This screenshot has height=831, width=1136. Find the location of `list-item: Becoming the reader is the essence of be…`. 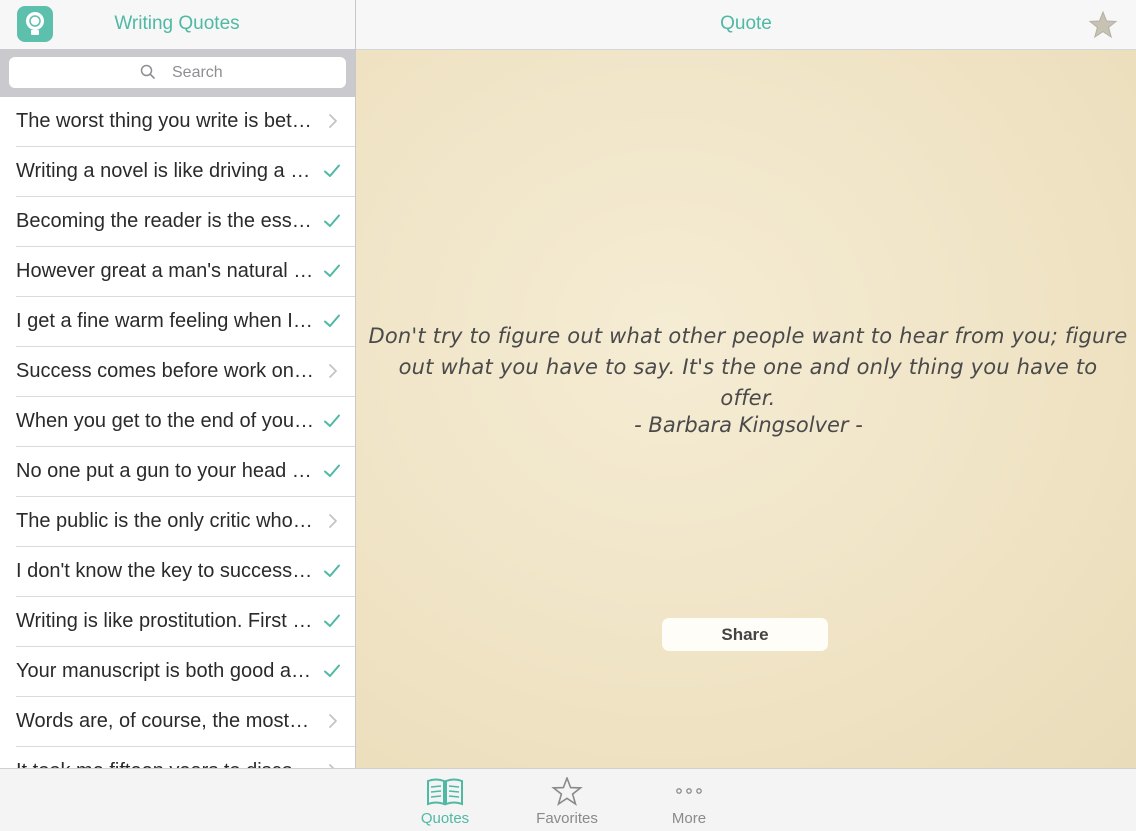

list-item: Becoming the reader is the essence of be… is located at coordinates (185, 222).